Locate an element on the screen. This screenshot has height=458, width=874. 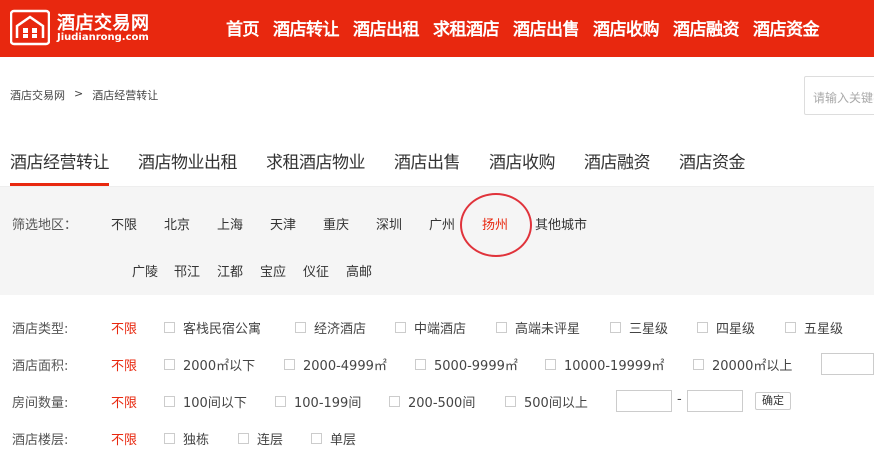
option-label: 经济酒店 is located at coordinates (340, 329).